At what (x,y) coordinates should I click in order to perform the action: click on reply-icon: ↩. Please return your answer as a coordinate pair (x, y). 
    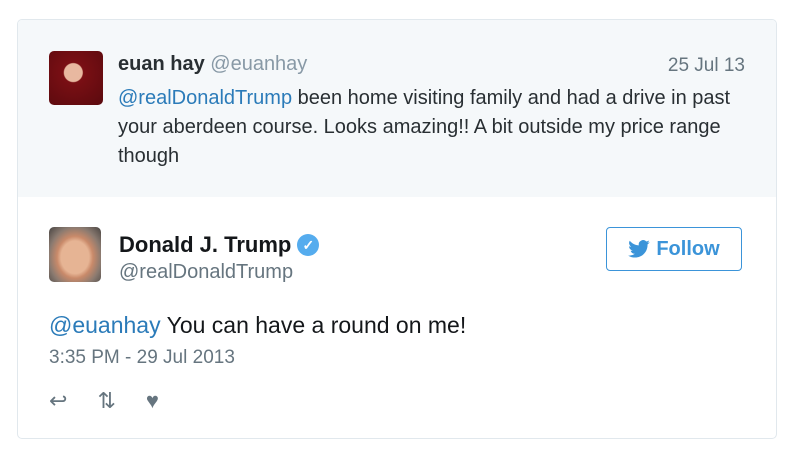
    Looking at the image, I should click on (58, 401).